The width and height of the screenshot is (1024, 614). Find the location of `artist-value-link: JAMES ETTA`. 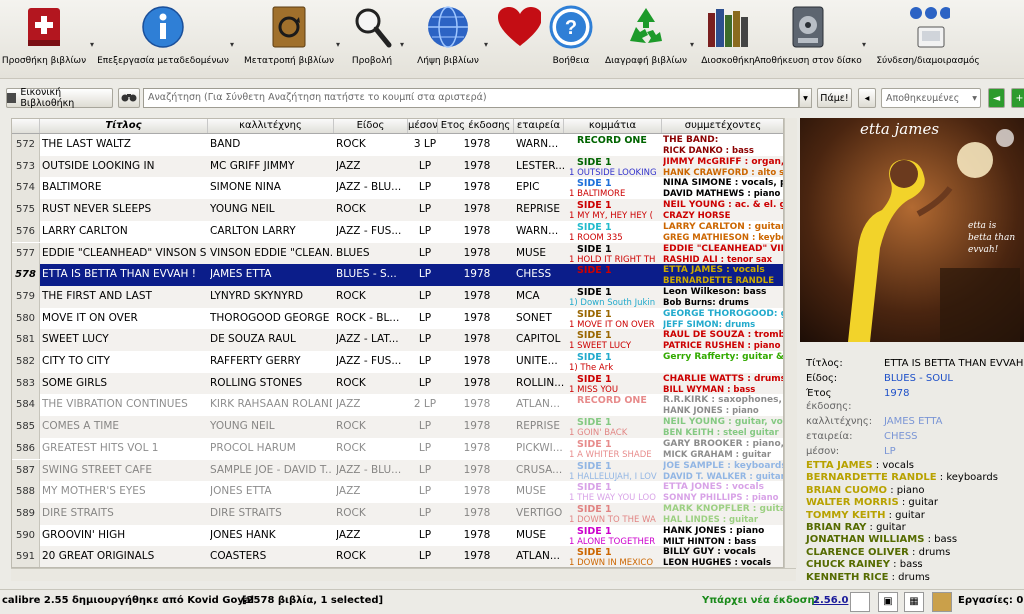

artist-value-link: JAMES ETTA is located at coordinates (913, 421).